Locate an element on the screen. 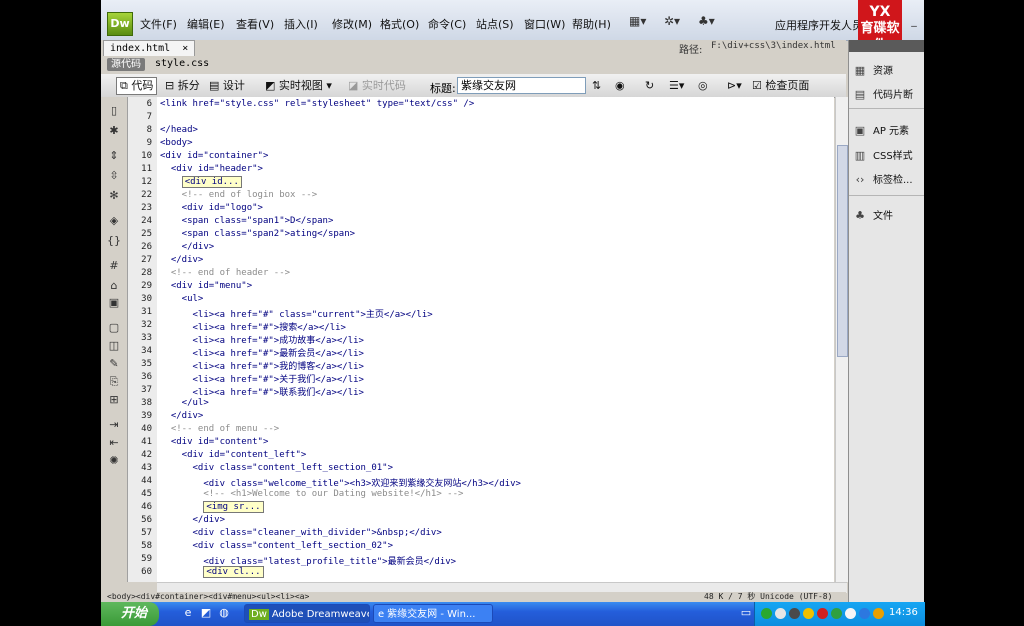 Image resolution: width=1024 pixels, height=626 pixels. collapse-tag-icon: ⇕ is located at coordinates (114, 155).